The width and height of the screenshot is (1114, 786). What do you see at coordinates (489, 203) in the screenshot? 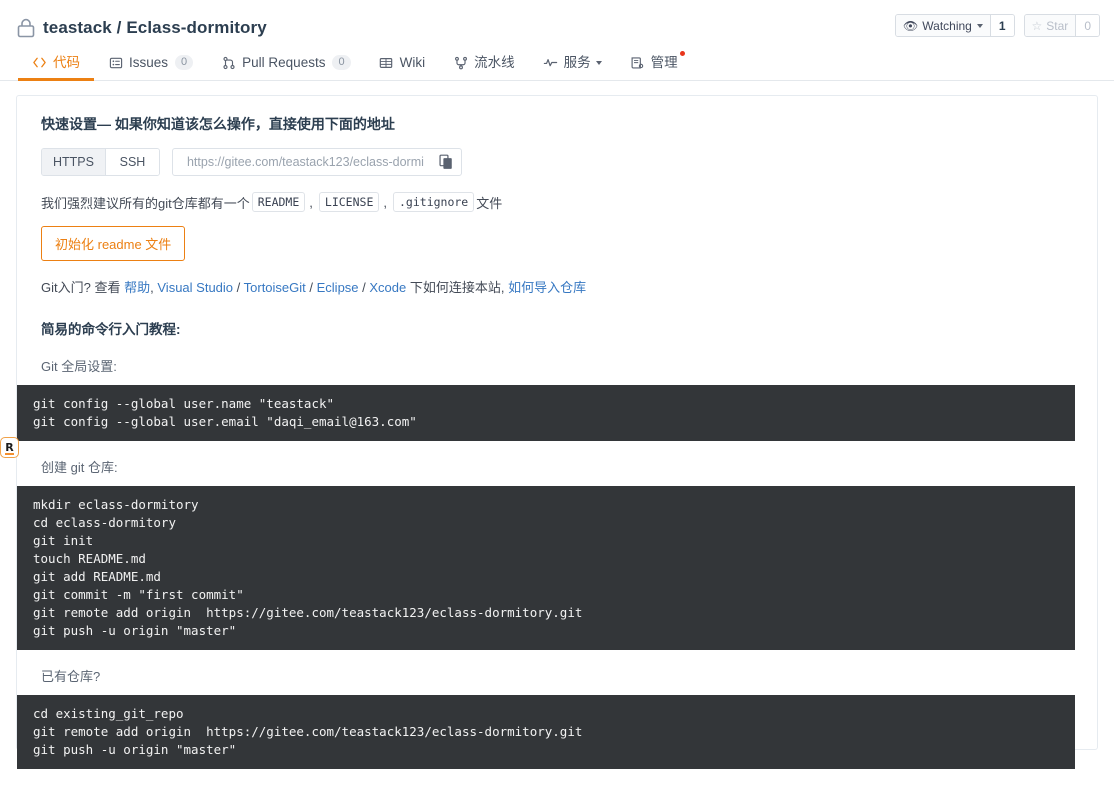
I see `recommend-suffix: 文件` at bounding box center [489, 203].